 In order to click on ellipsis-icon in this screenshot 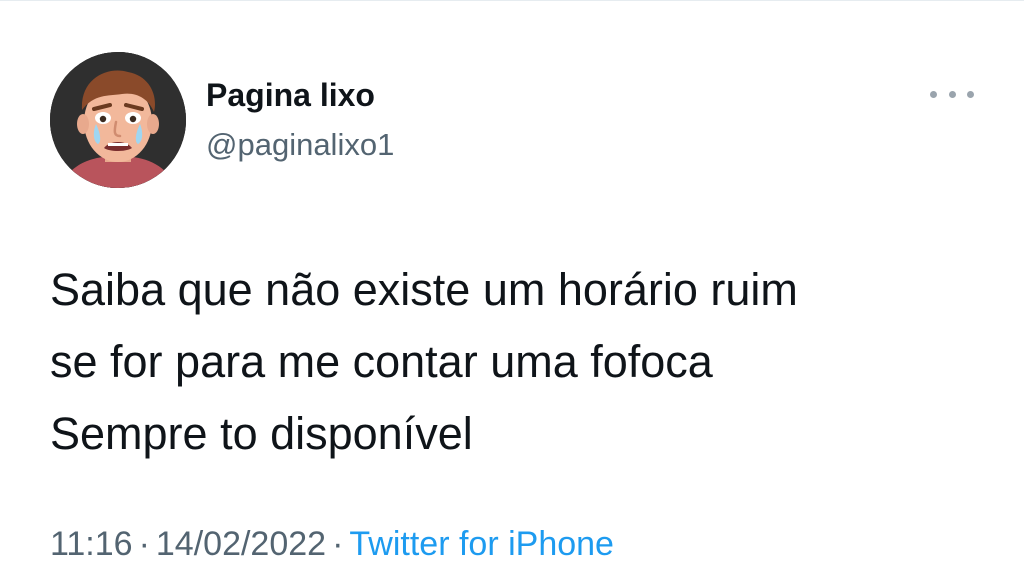, I will do `click(933, 94)`.